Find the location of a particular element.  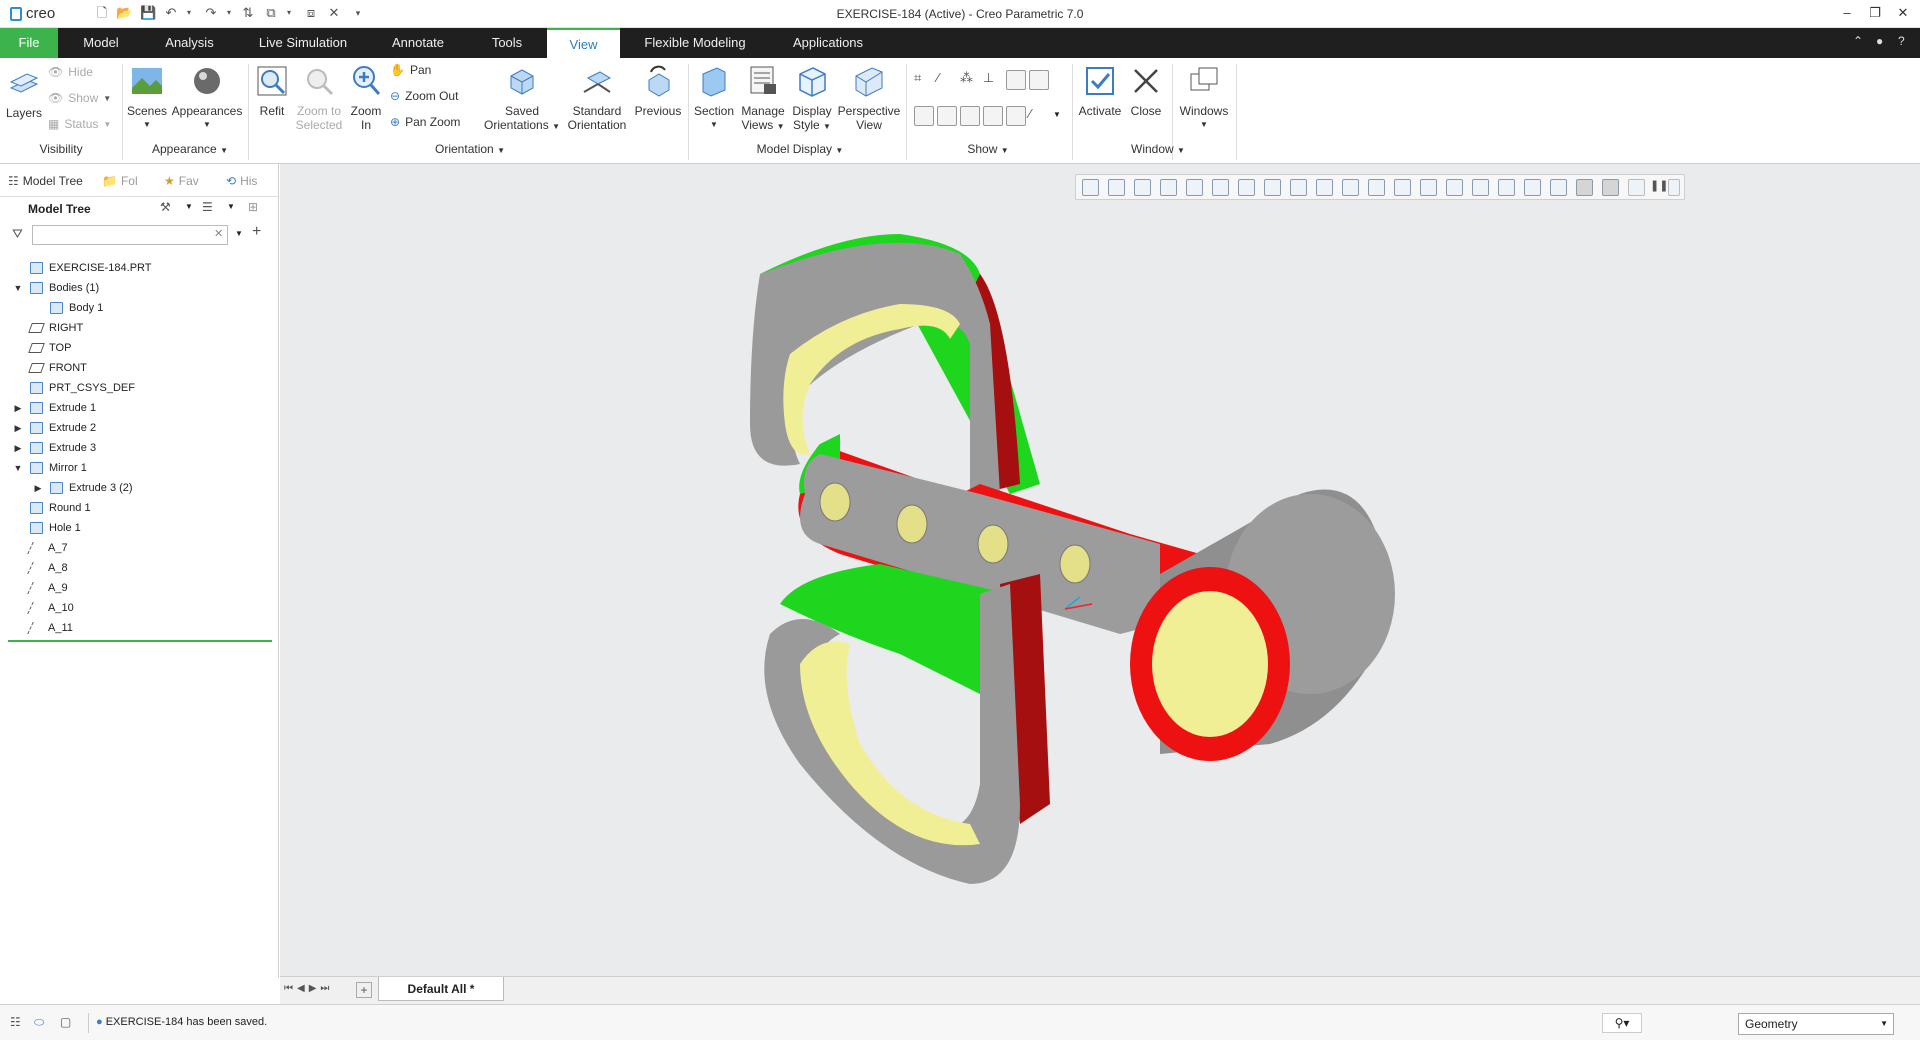

tab-folder-browser: 📁 Fol is located at coordinates (120, 181).